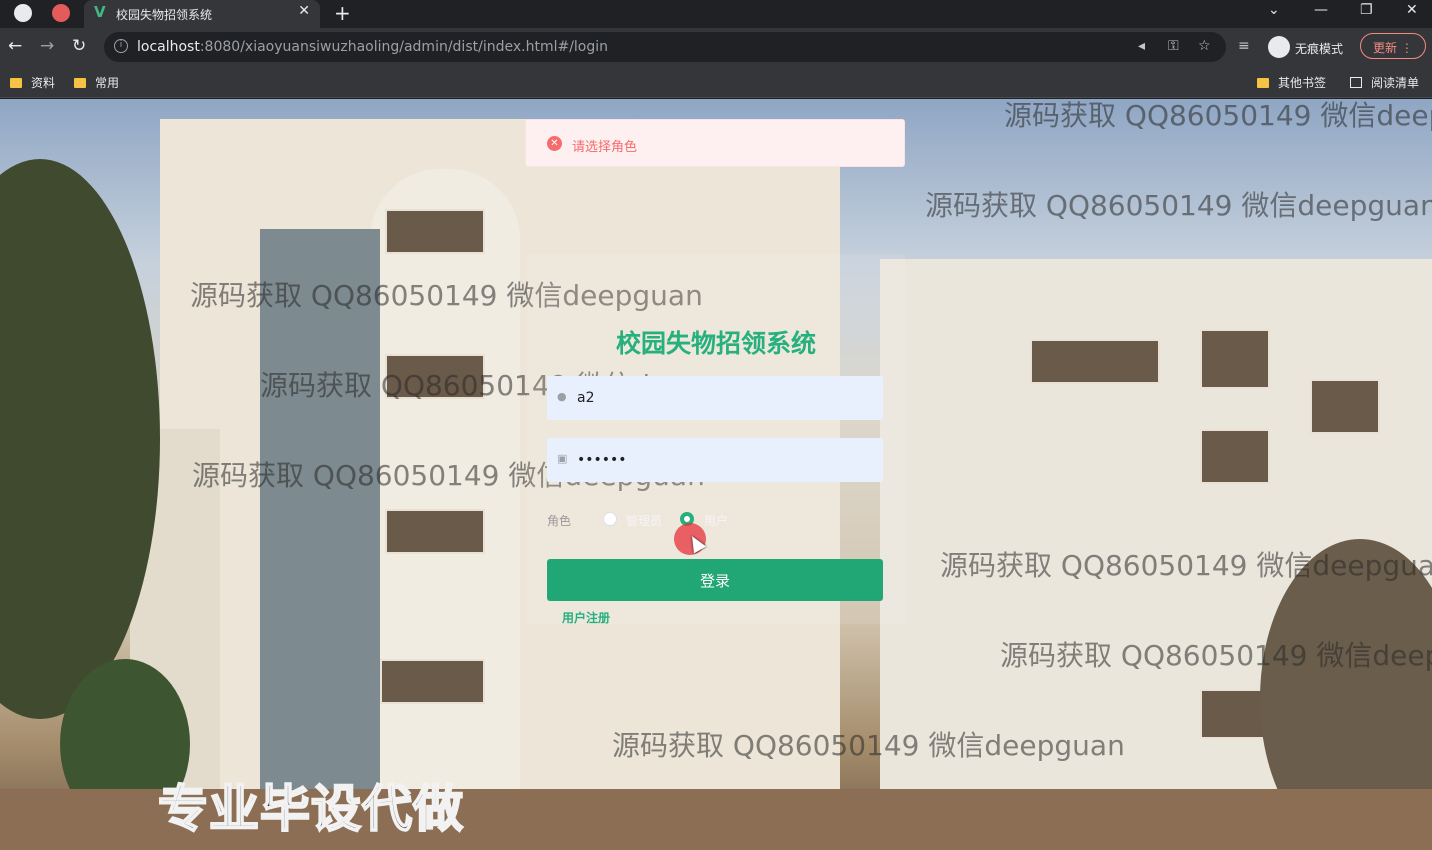 The height and width of the screenshot is (850, 1432). I want to click on login-button: 登录, so click(715, 580).